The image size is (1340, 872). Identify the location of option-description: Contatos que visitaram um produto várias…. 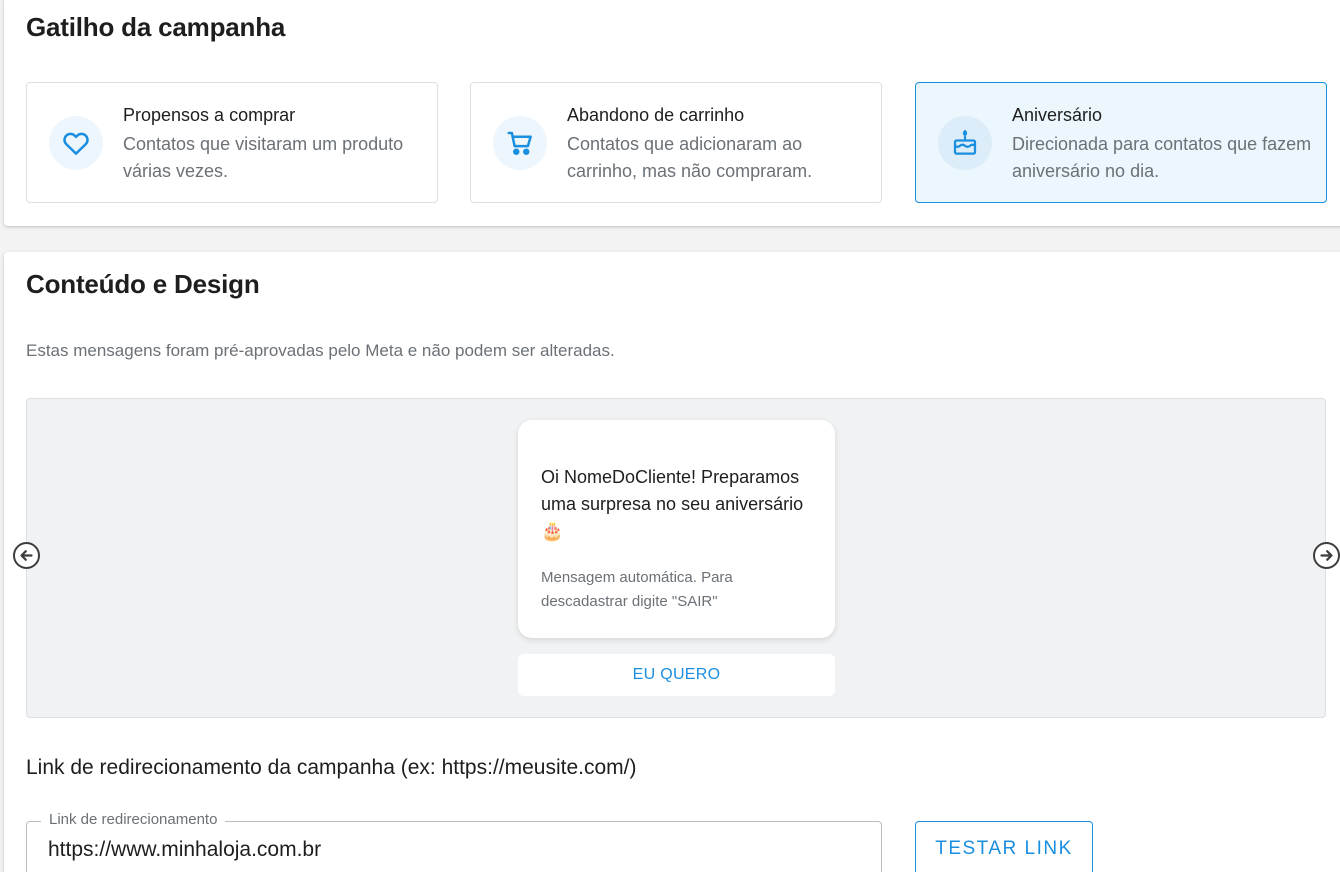
(263, 157).